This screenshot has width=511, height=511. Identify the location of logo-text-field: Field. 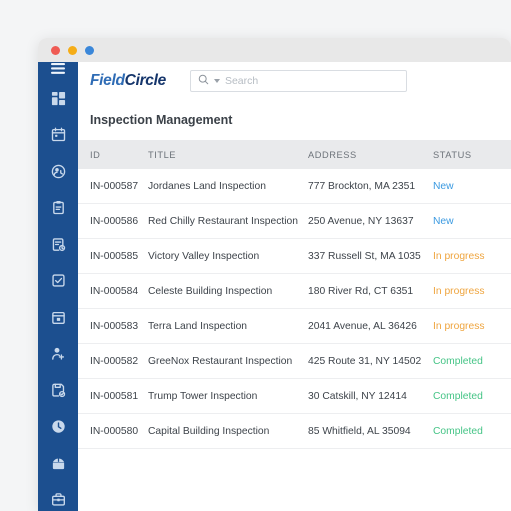
(107, 80).